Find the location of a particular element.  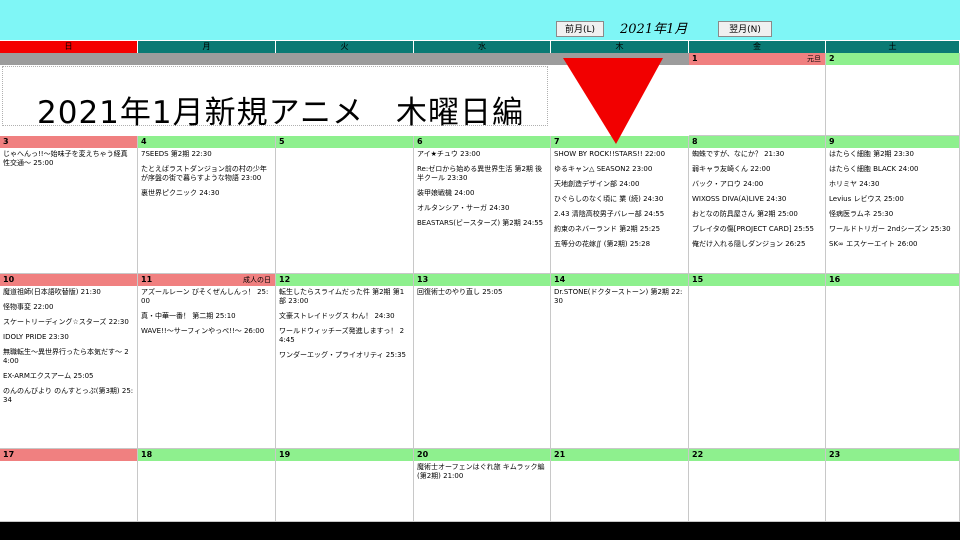

day-number-text: 3 is located at coordinates (6, 141).